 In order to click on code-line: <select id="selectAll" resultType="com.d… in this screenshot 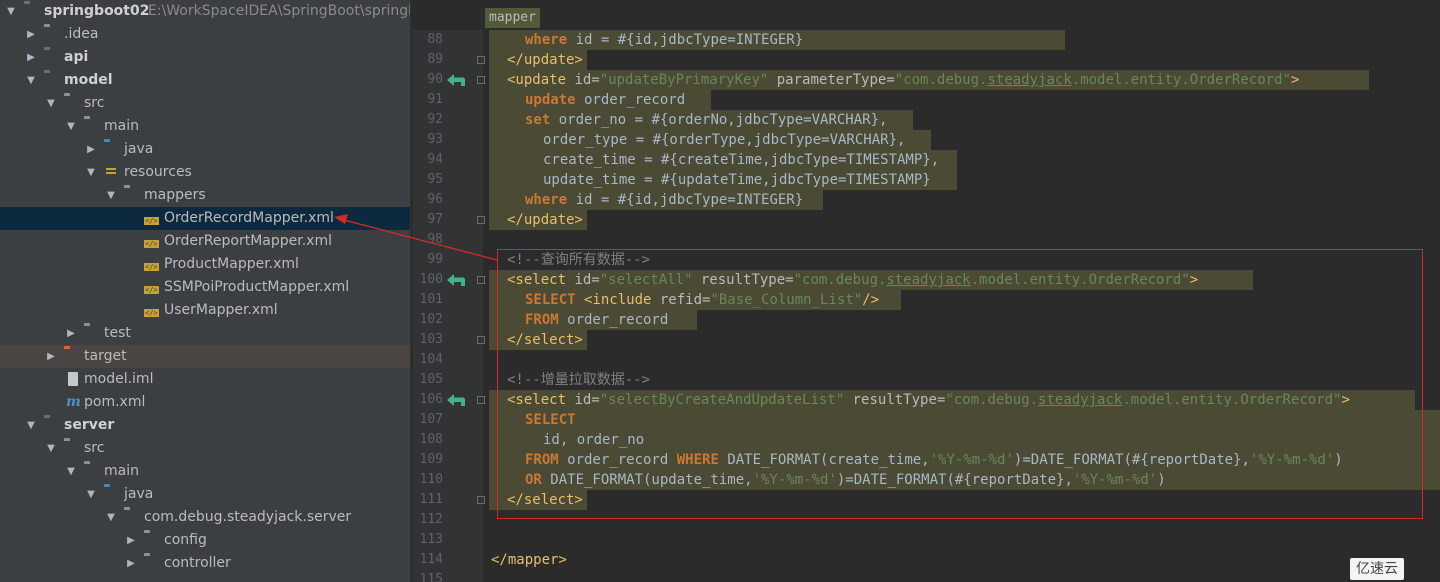, I will do `click(871, 280)`.